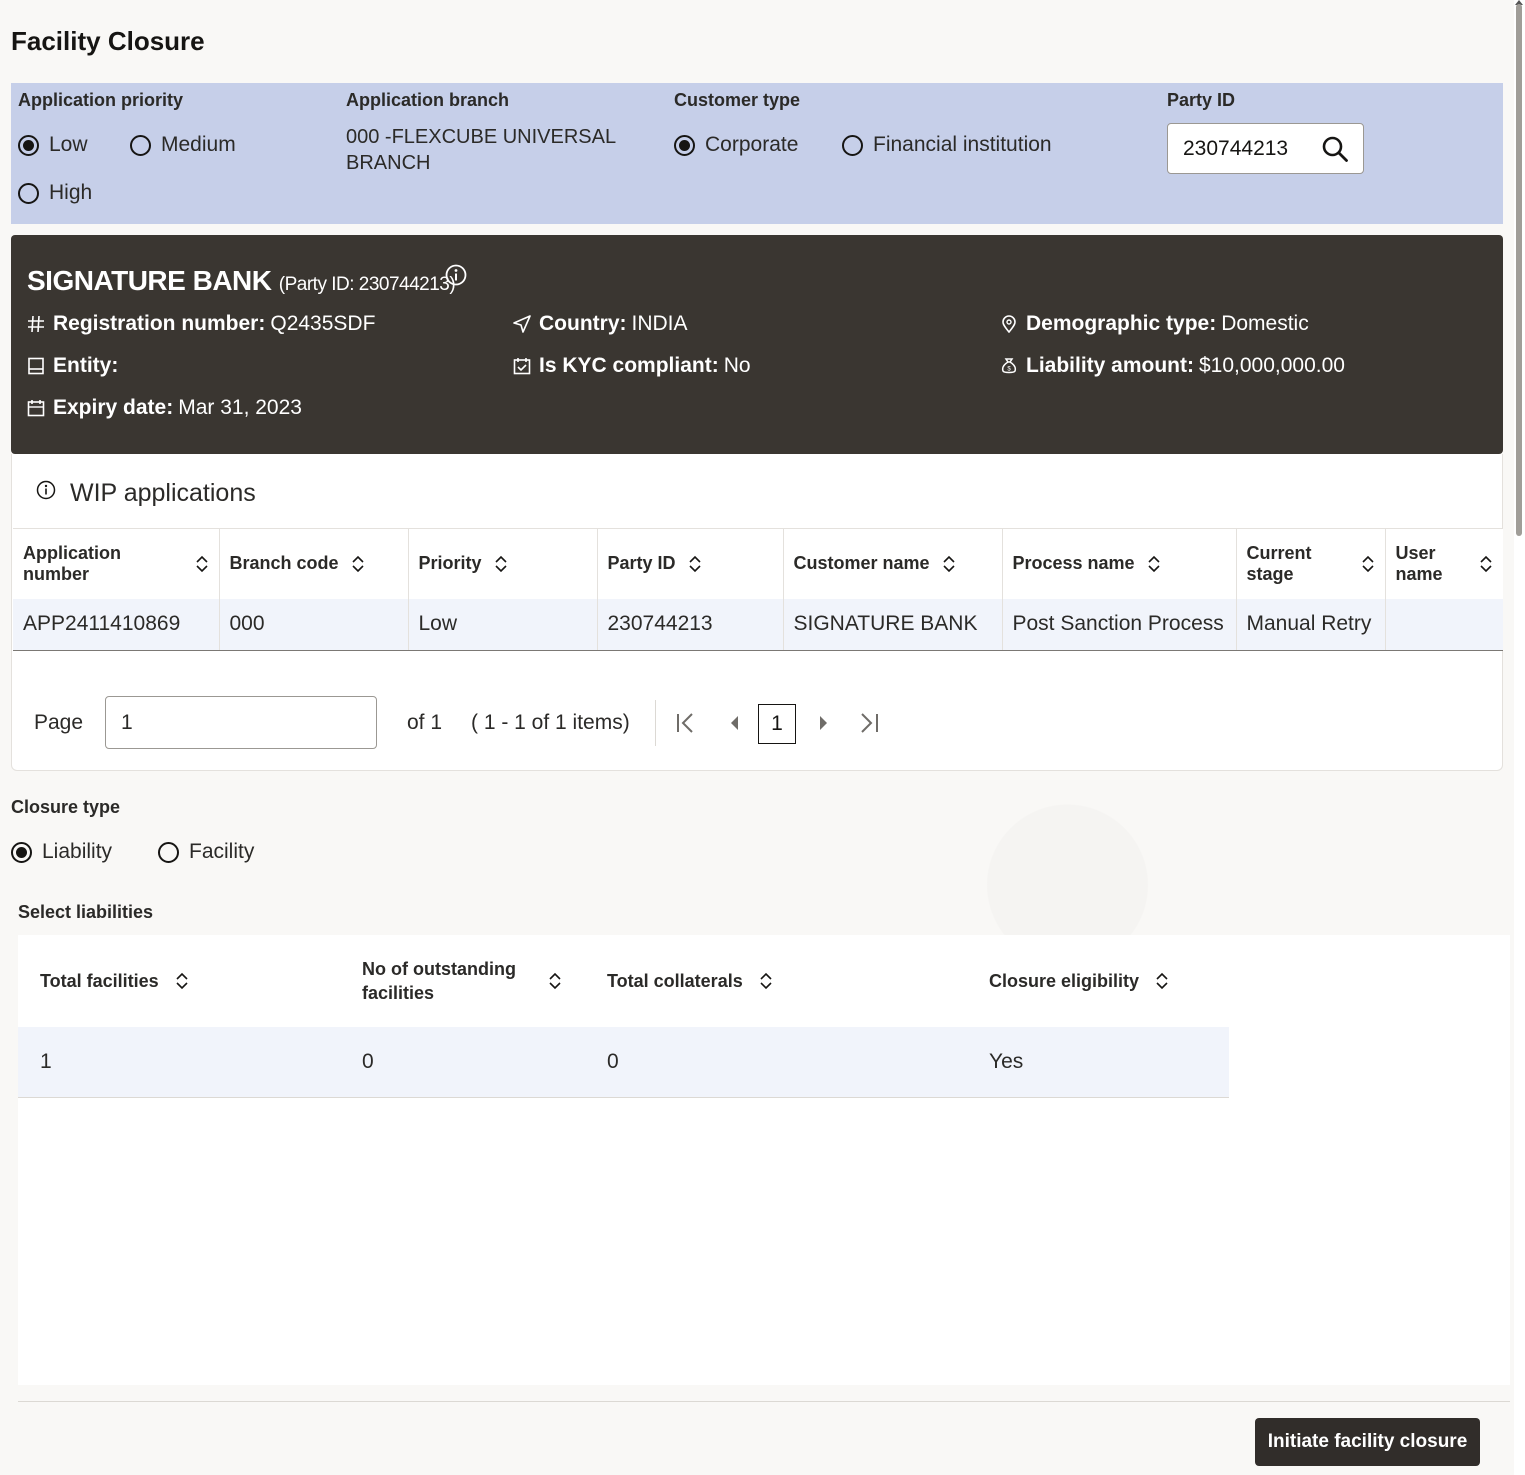 This screenshot has width=1525, height=1475. Describe the element at coordinates (99, 980) in the screenshot. I see `column-label: Total facilities` at that location.